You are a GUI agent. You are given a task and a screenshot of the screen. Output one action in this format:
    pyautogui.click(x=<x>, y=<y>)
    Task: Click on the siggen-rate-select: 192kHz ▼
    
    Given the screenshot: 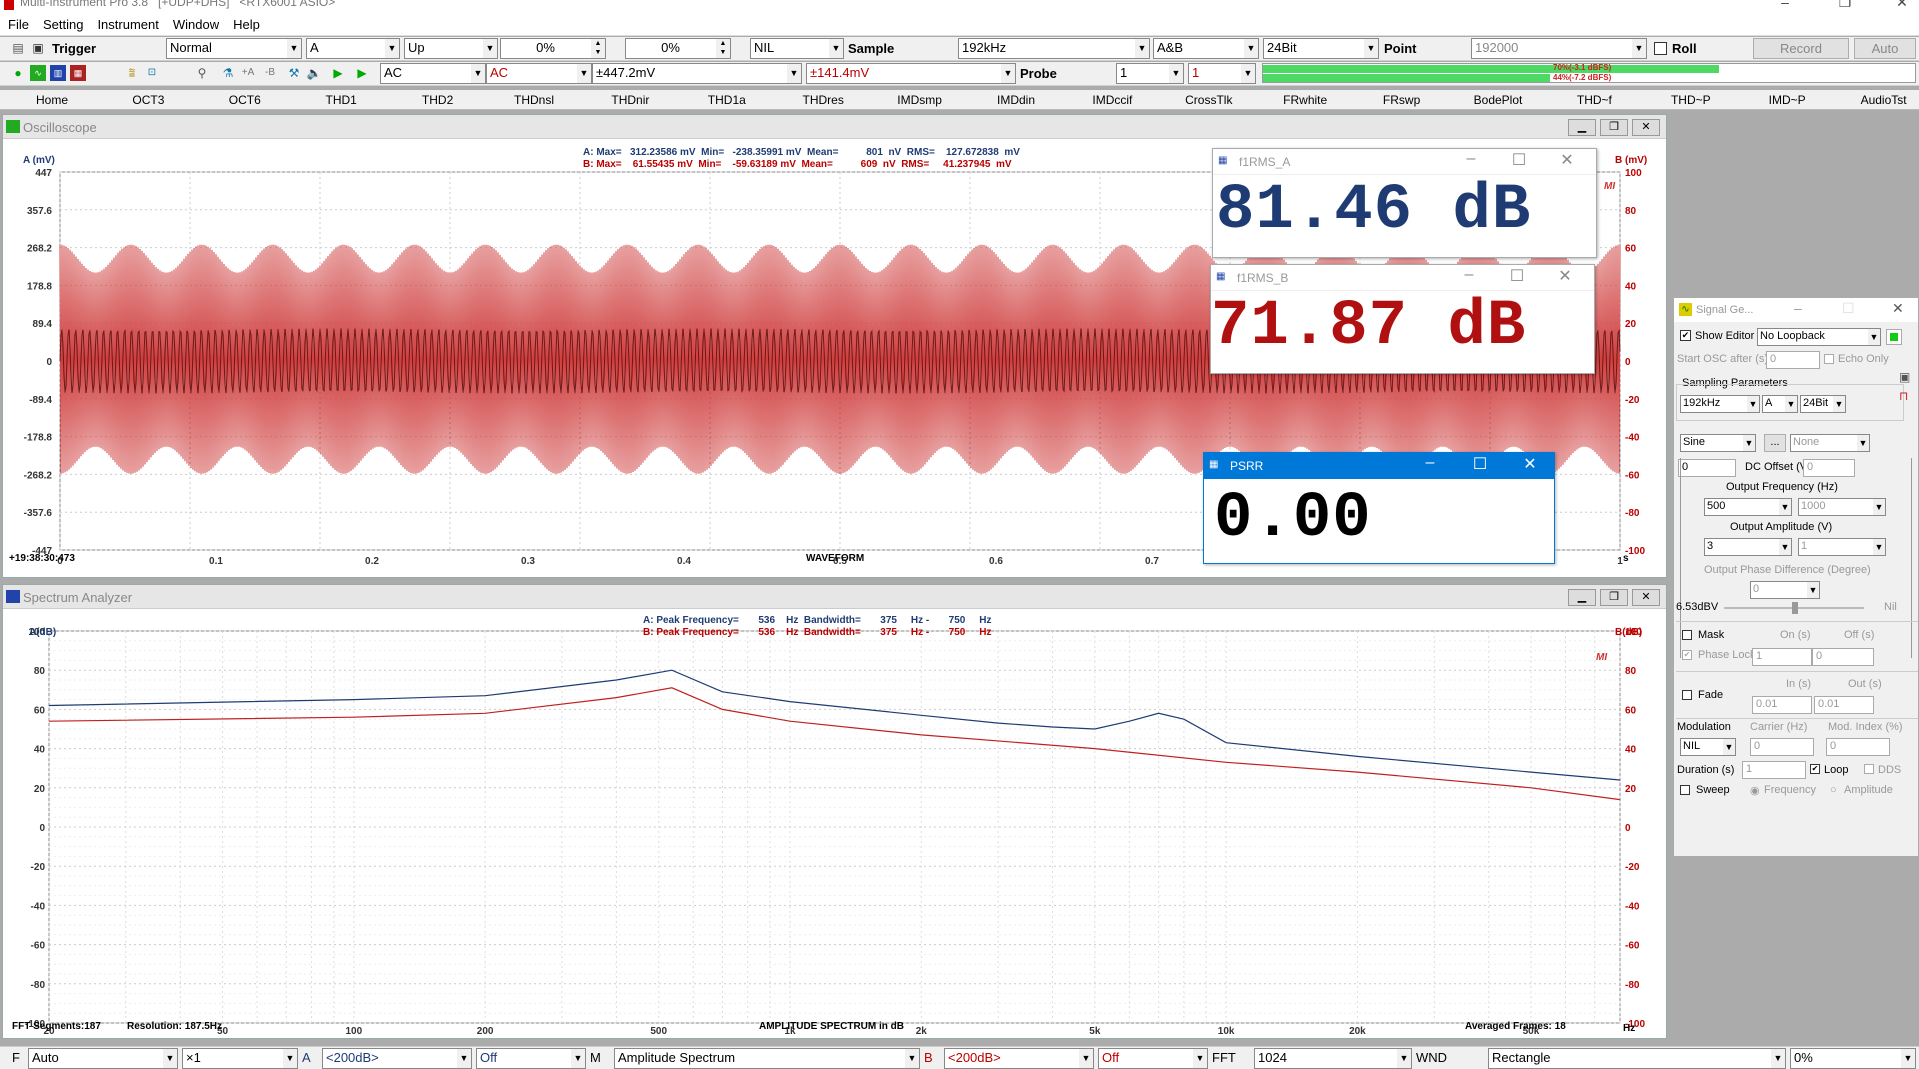 What is the action you would take?
    pyautogui.click(x=1720, y=404)
    